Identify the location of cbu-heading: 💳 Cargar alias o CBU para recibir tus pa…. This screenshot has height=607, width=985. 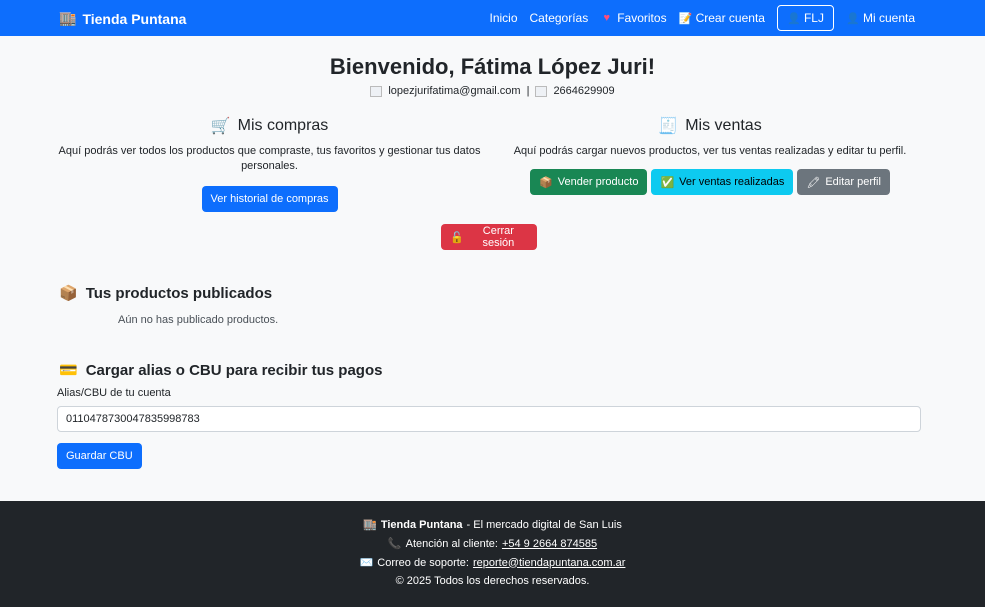
(221, 370).